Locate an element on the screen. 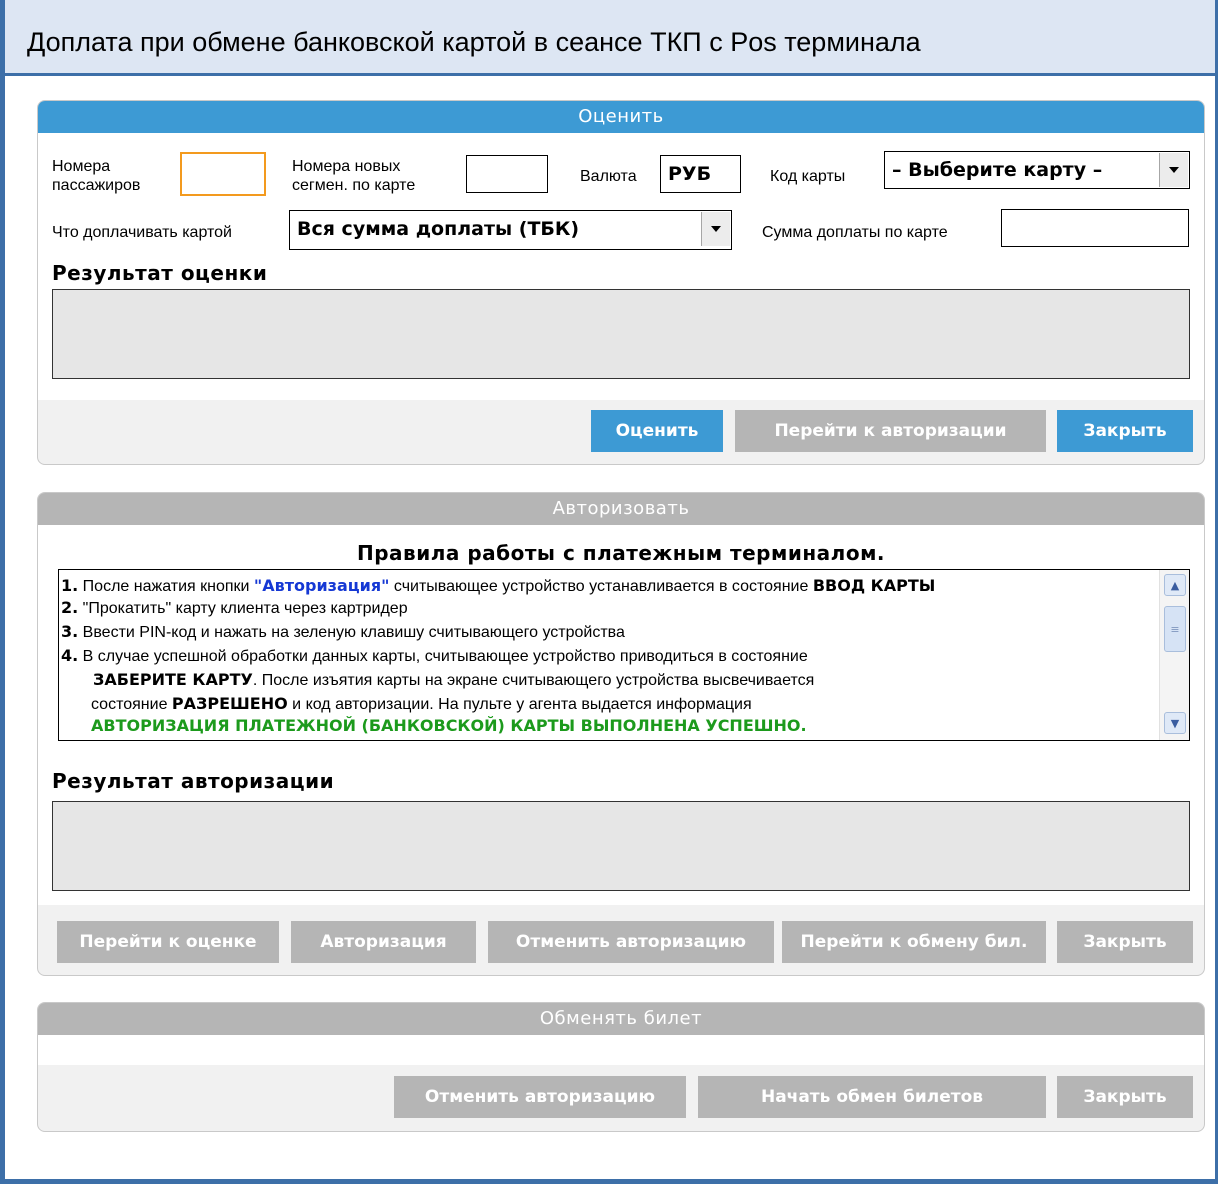 The width and height of the screenshot is (1218, 1184). currency-field: РУБ is located at coordinates (700, 174).